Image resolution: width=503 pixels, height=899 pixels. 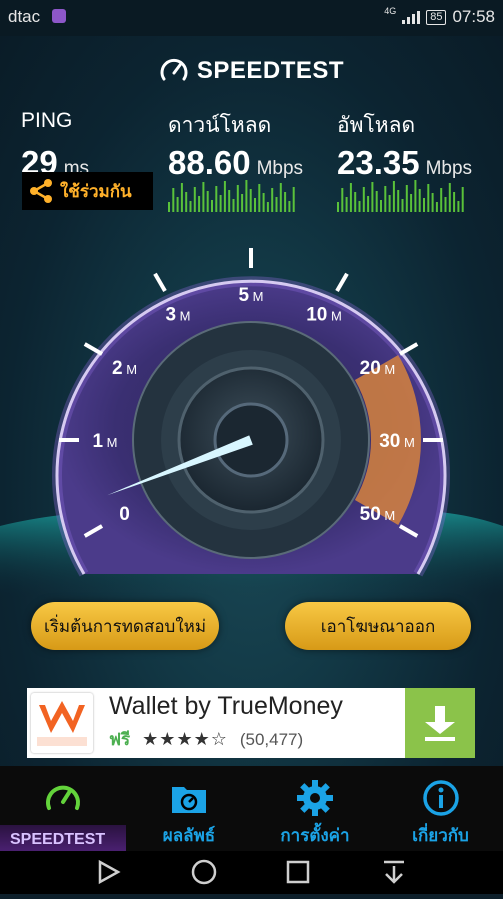 What do you see at coordinates (250, 295) in the screenshot?
I see `gauge-tick-label-4: 5 M` at bounding box center [250, 295].